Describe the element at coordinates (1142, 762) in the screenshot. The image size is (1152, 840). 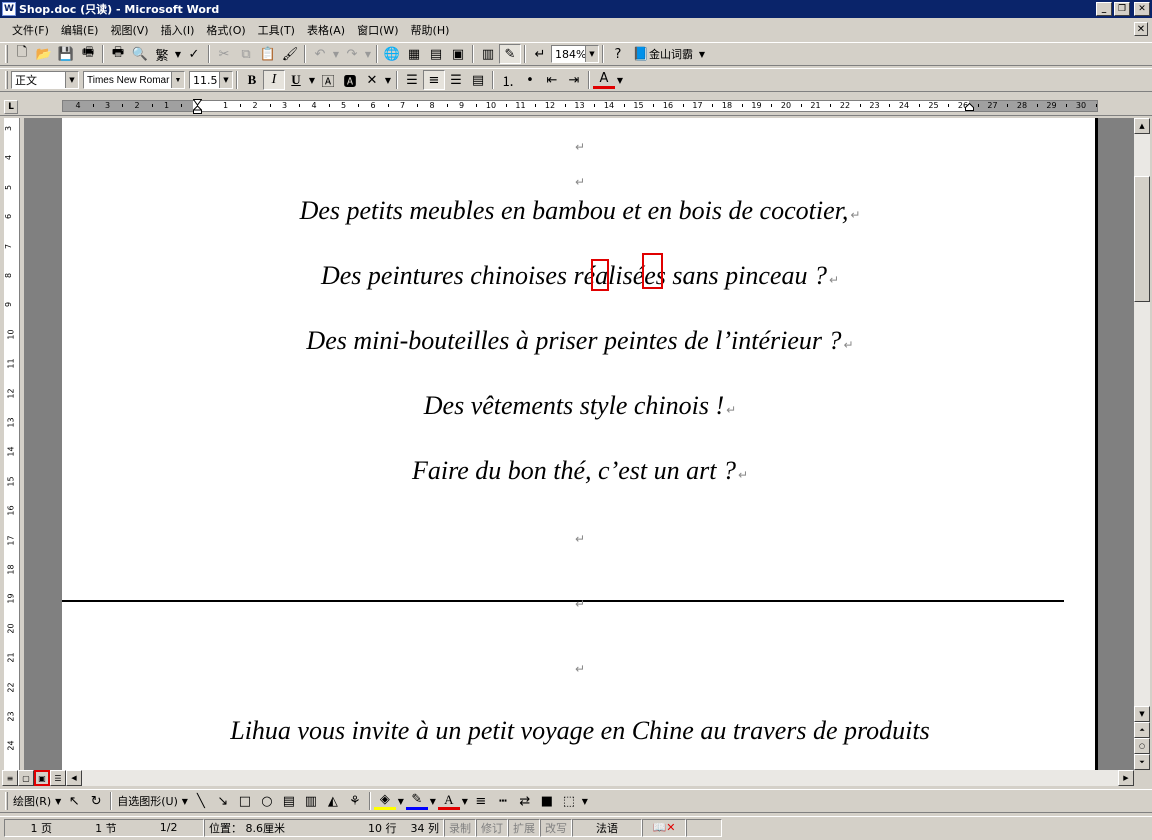
I see `next-page-icon: ⏷` at that location.